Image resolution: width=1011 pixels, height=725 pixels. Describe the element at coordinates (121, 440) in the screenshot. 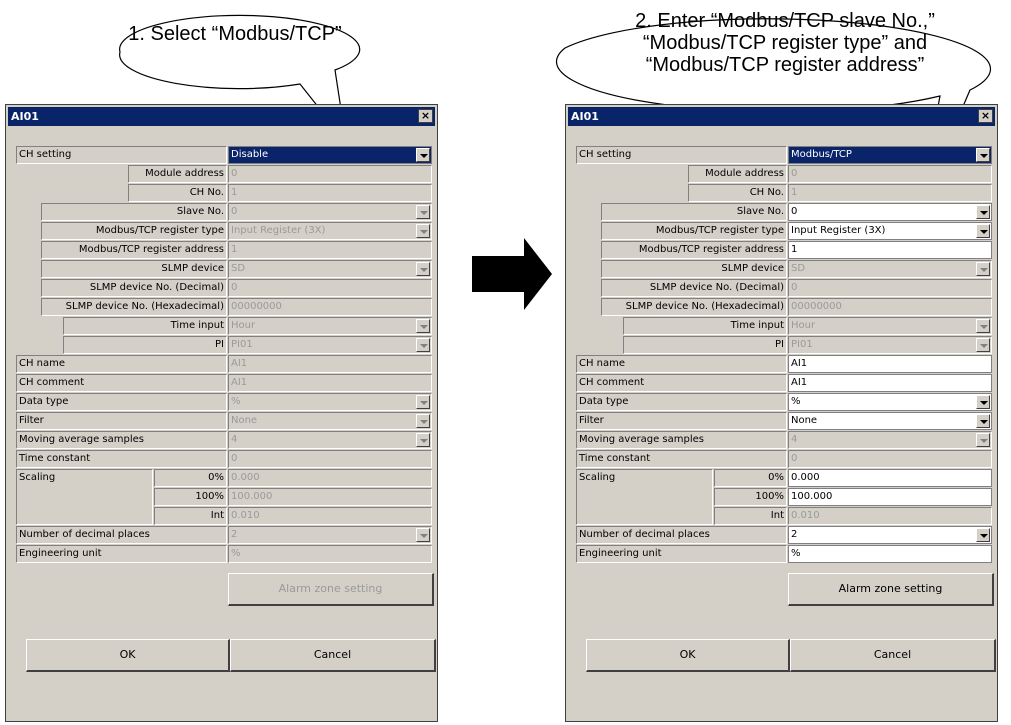

I see `label-mov-avg: Moving average samples` at that location.